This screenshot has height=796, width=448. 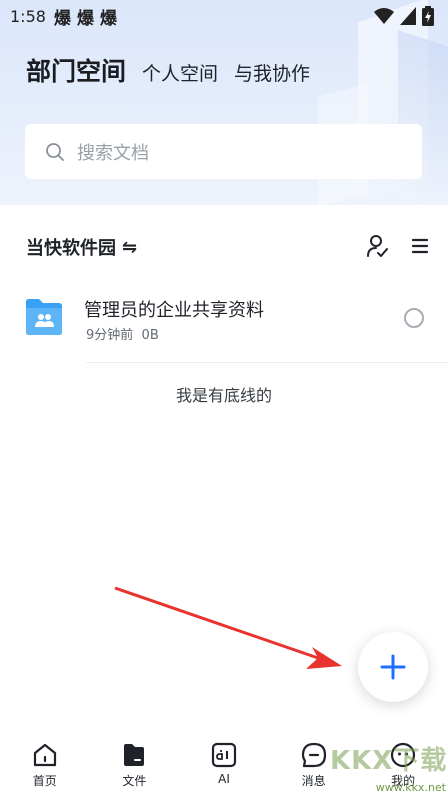 I want to click on tab-label: 首页, so click(x=44, y=781).